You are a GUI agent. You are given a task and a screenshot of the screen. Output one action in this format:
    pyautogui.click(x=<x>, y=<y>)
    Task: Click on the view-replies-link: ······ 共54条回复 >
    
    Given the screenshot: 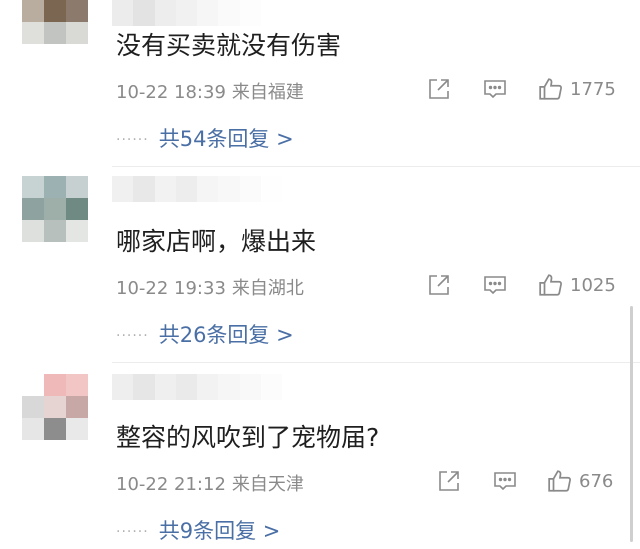 What is the action you would take?
    pyautogui.click(x=205, y=138)
    